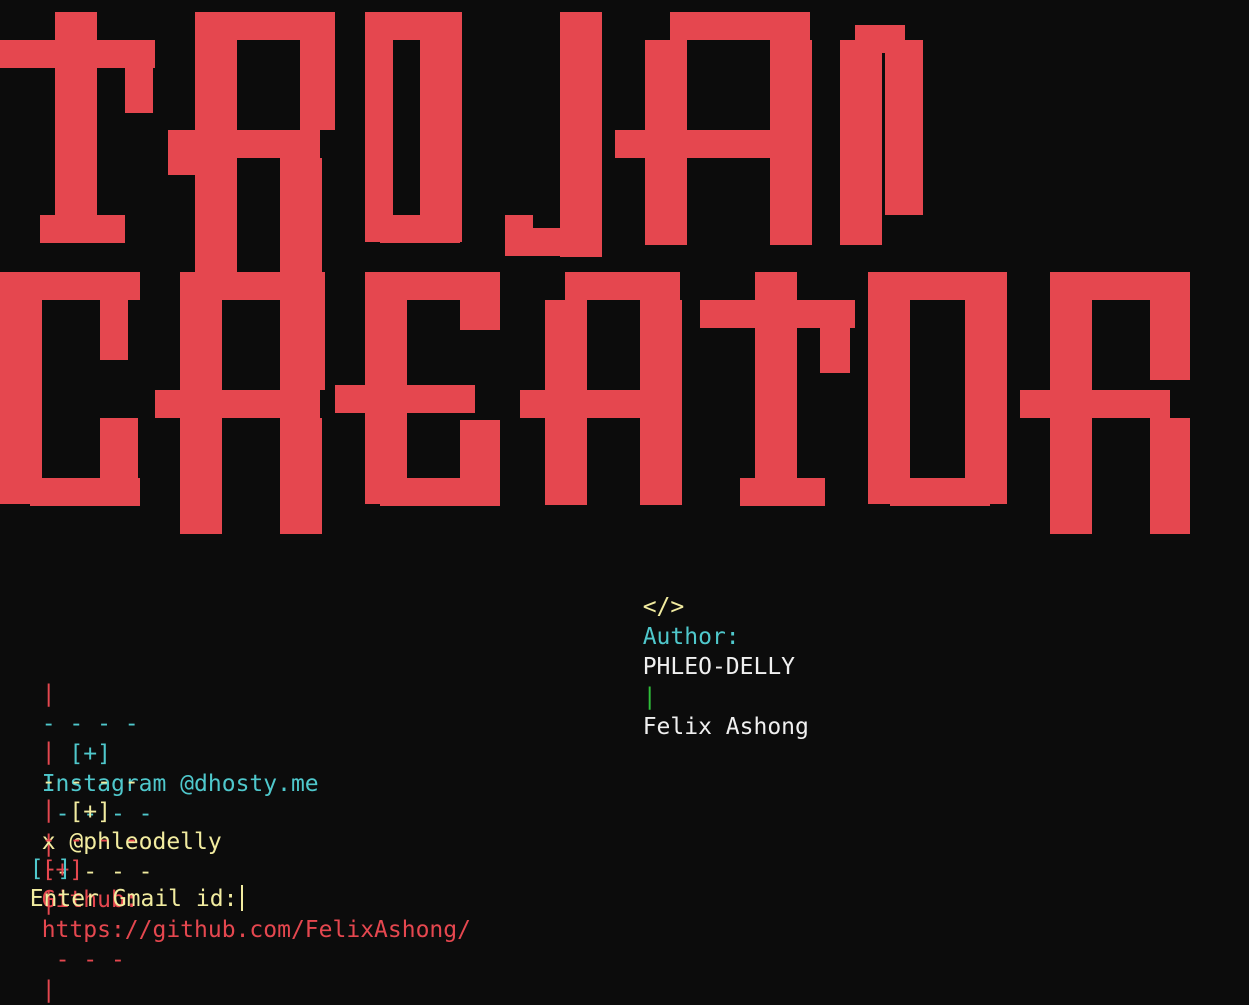 Image resolution: width=1249 pixels, height=1005 pixels. I want to click on prompt-bracket-close: ], so click(64, 869).